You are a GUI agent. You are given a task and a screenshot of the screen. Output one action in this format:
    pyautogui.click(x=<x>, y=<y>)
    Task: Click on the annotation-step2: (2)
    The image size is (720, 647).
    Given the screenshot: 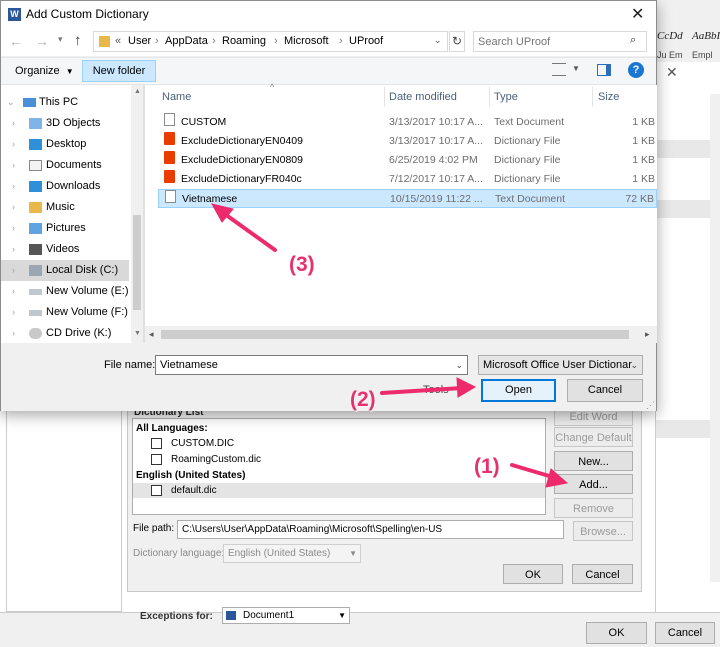 What is the action you would take?
    pyautogui.click(x=363, y=399)
    